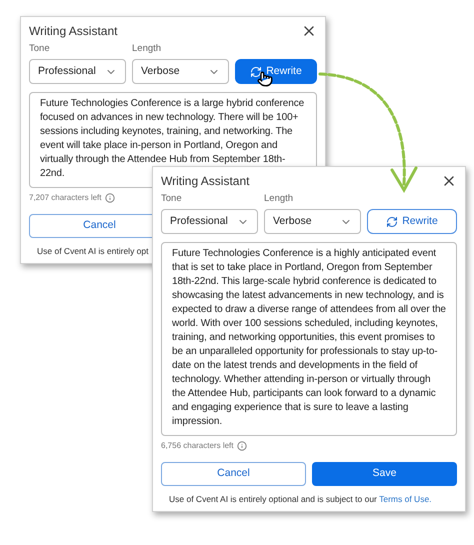 This screenshot has height=545, width=474. Describe the element at coordinates (197, 446) in the screenshot. I see `characters-left: 6,756 characters left` at that location.